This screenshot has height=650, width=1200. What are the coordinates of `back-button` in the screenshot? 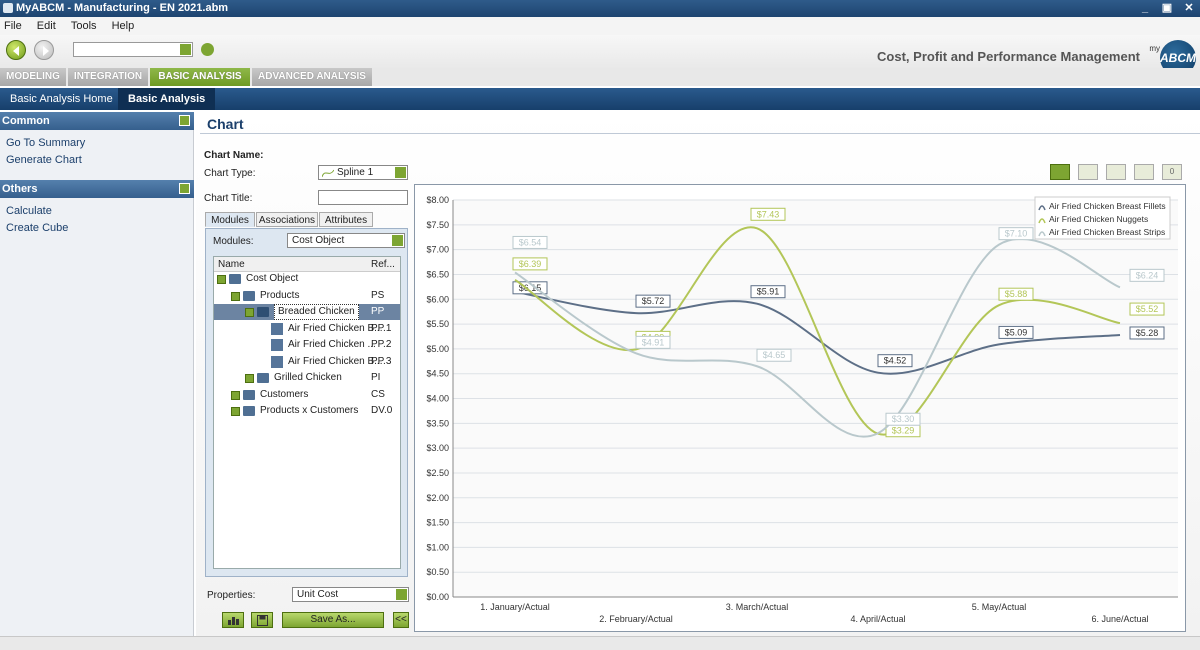 It's located at (16, 50).